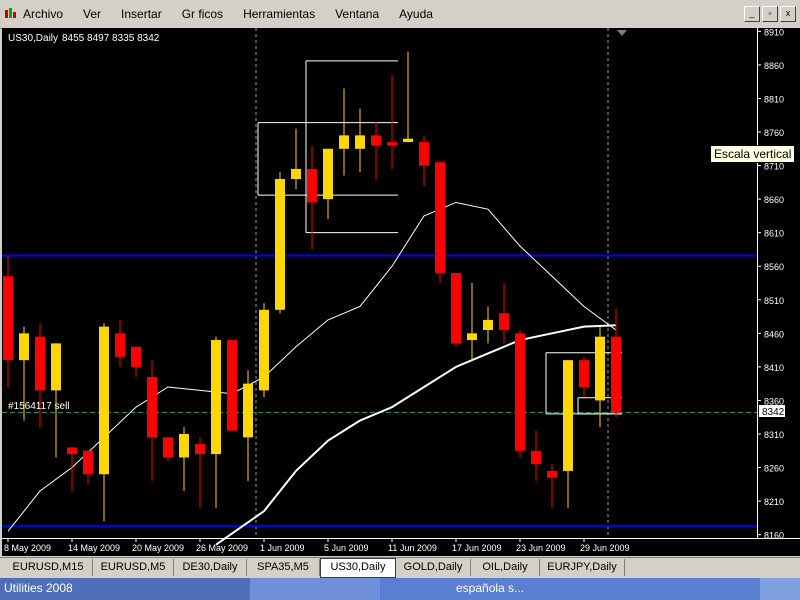  What do you see at coordinates (753, 154) in the screenshot?
I see `tooltip: Escala vertical` at bounding box center [753, 154].